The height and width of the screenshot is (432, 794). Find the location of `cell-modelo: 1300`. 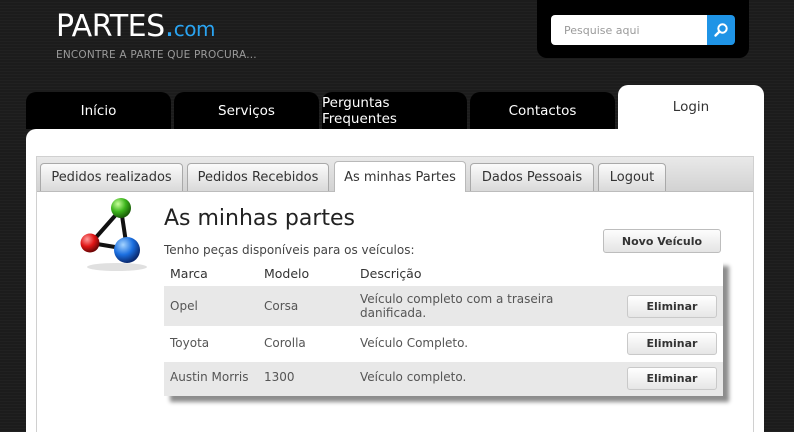

cell-modelo: 1300 is located at coordinates (279, 377).